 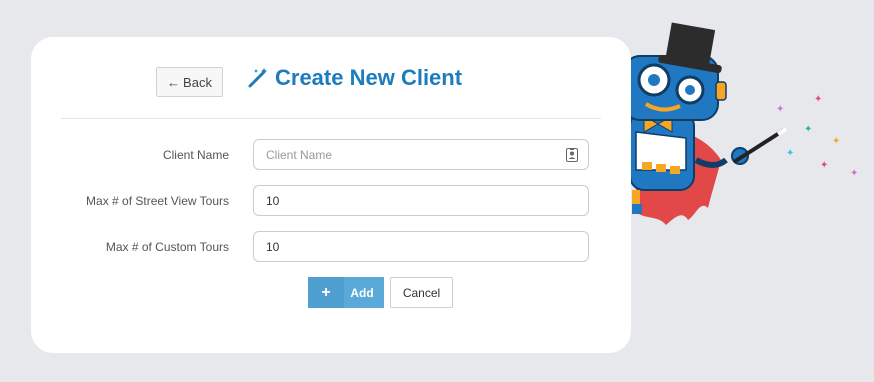 I want to click on header-divider, so click(x=331, y=118).